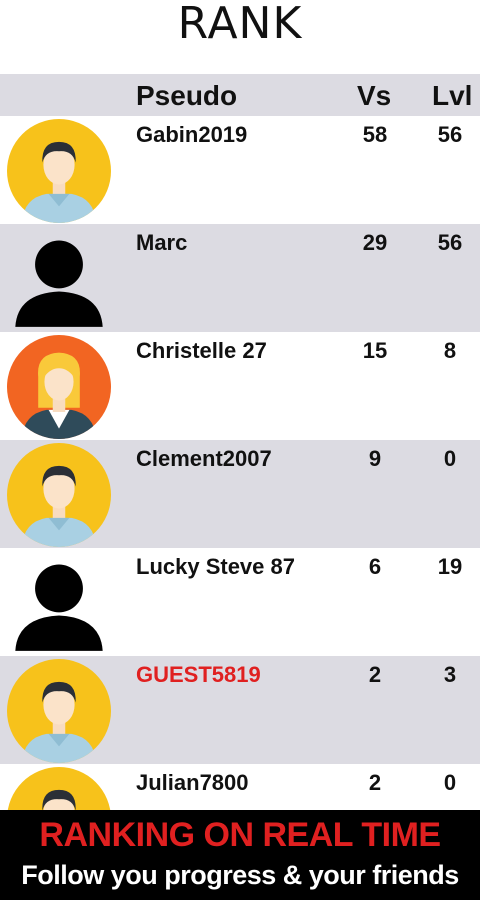 Image resolution: width=480 pixels, height=900 pixels. I want to click on table-header: Pseudo Vs Lvl, so click(240, 95).